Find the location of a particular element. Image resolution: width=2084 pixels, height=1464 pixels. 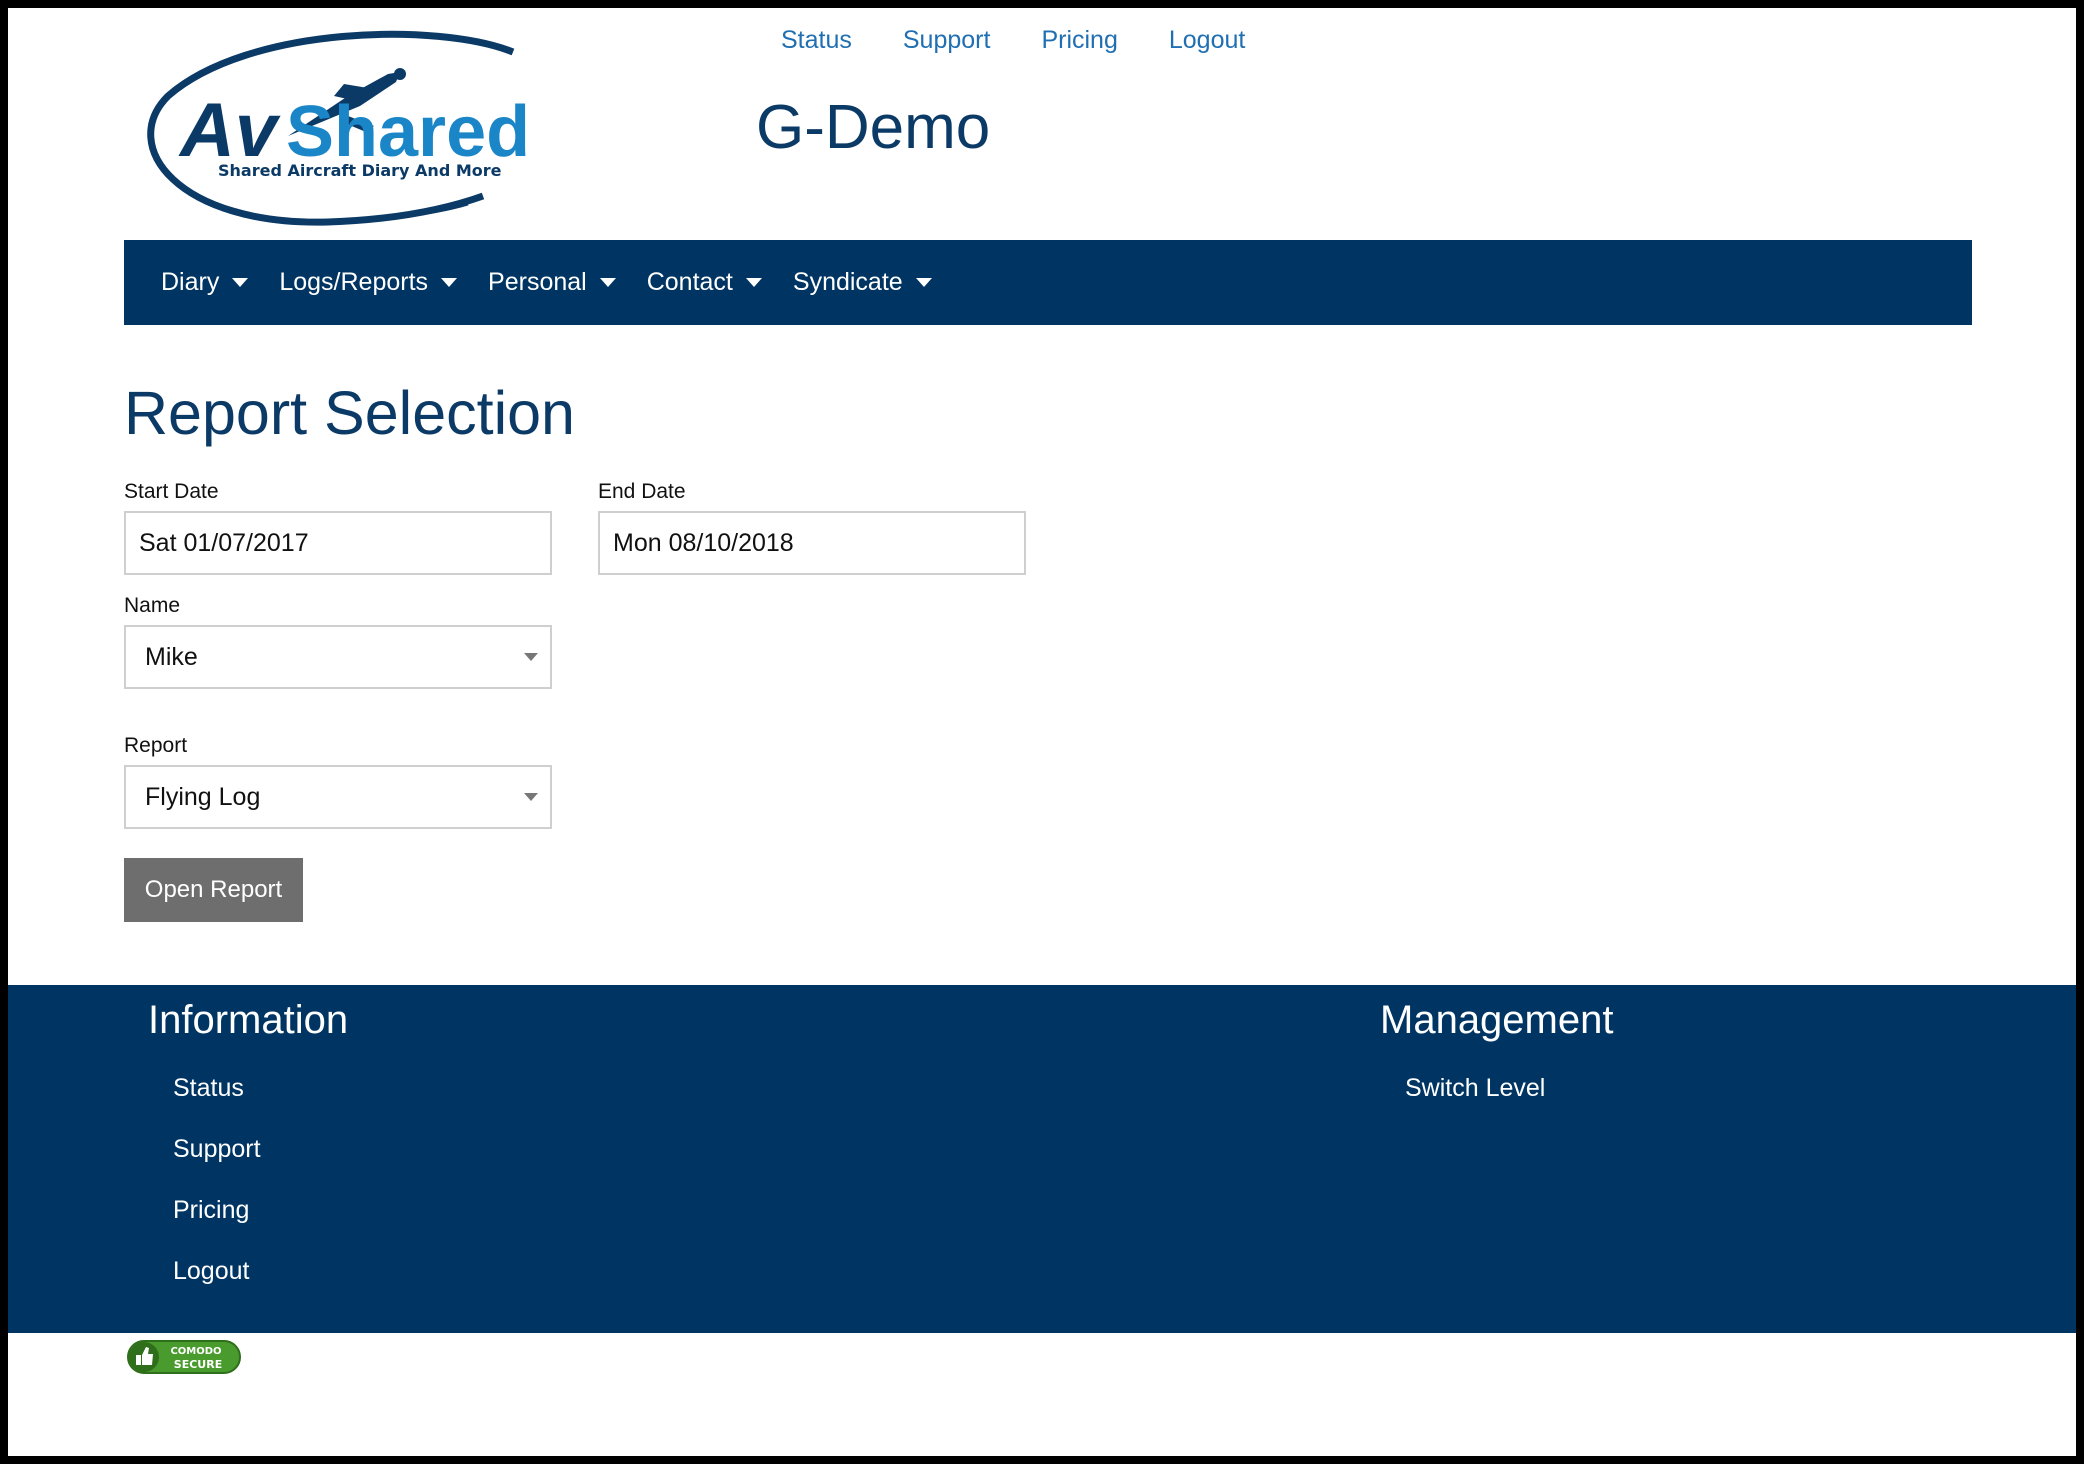

svg-text: COMODO is located at coordinates (195, 1351).